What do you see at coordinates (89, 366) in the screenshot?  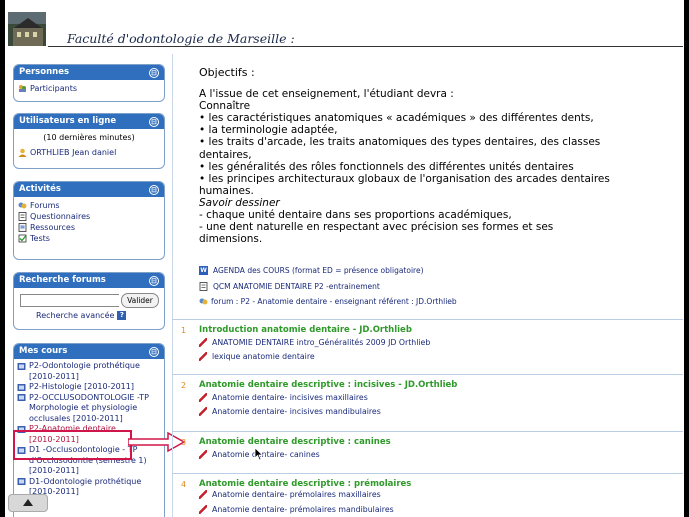 I see `course-link: P2-Odontologie prothétique` at bounding box center [89, 366].